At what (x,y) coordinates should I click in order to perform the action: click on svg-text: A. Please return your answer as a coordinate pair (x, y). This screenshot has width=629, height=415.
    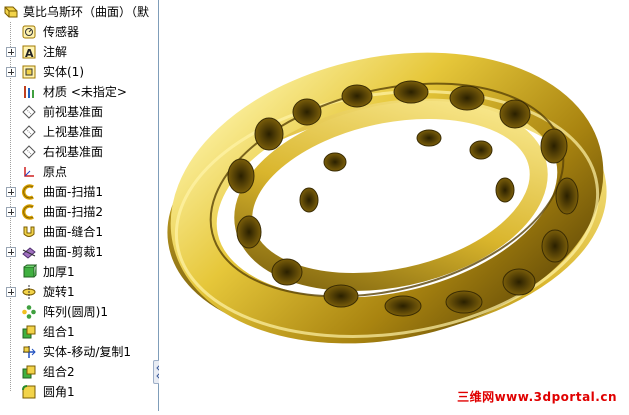
    Looking at the image, I should click on (29, 53).